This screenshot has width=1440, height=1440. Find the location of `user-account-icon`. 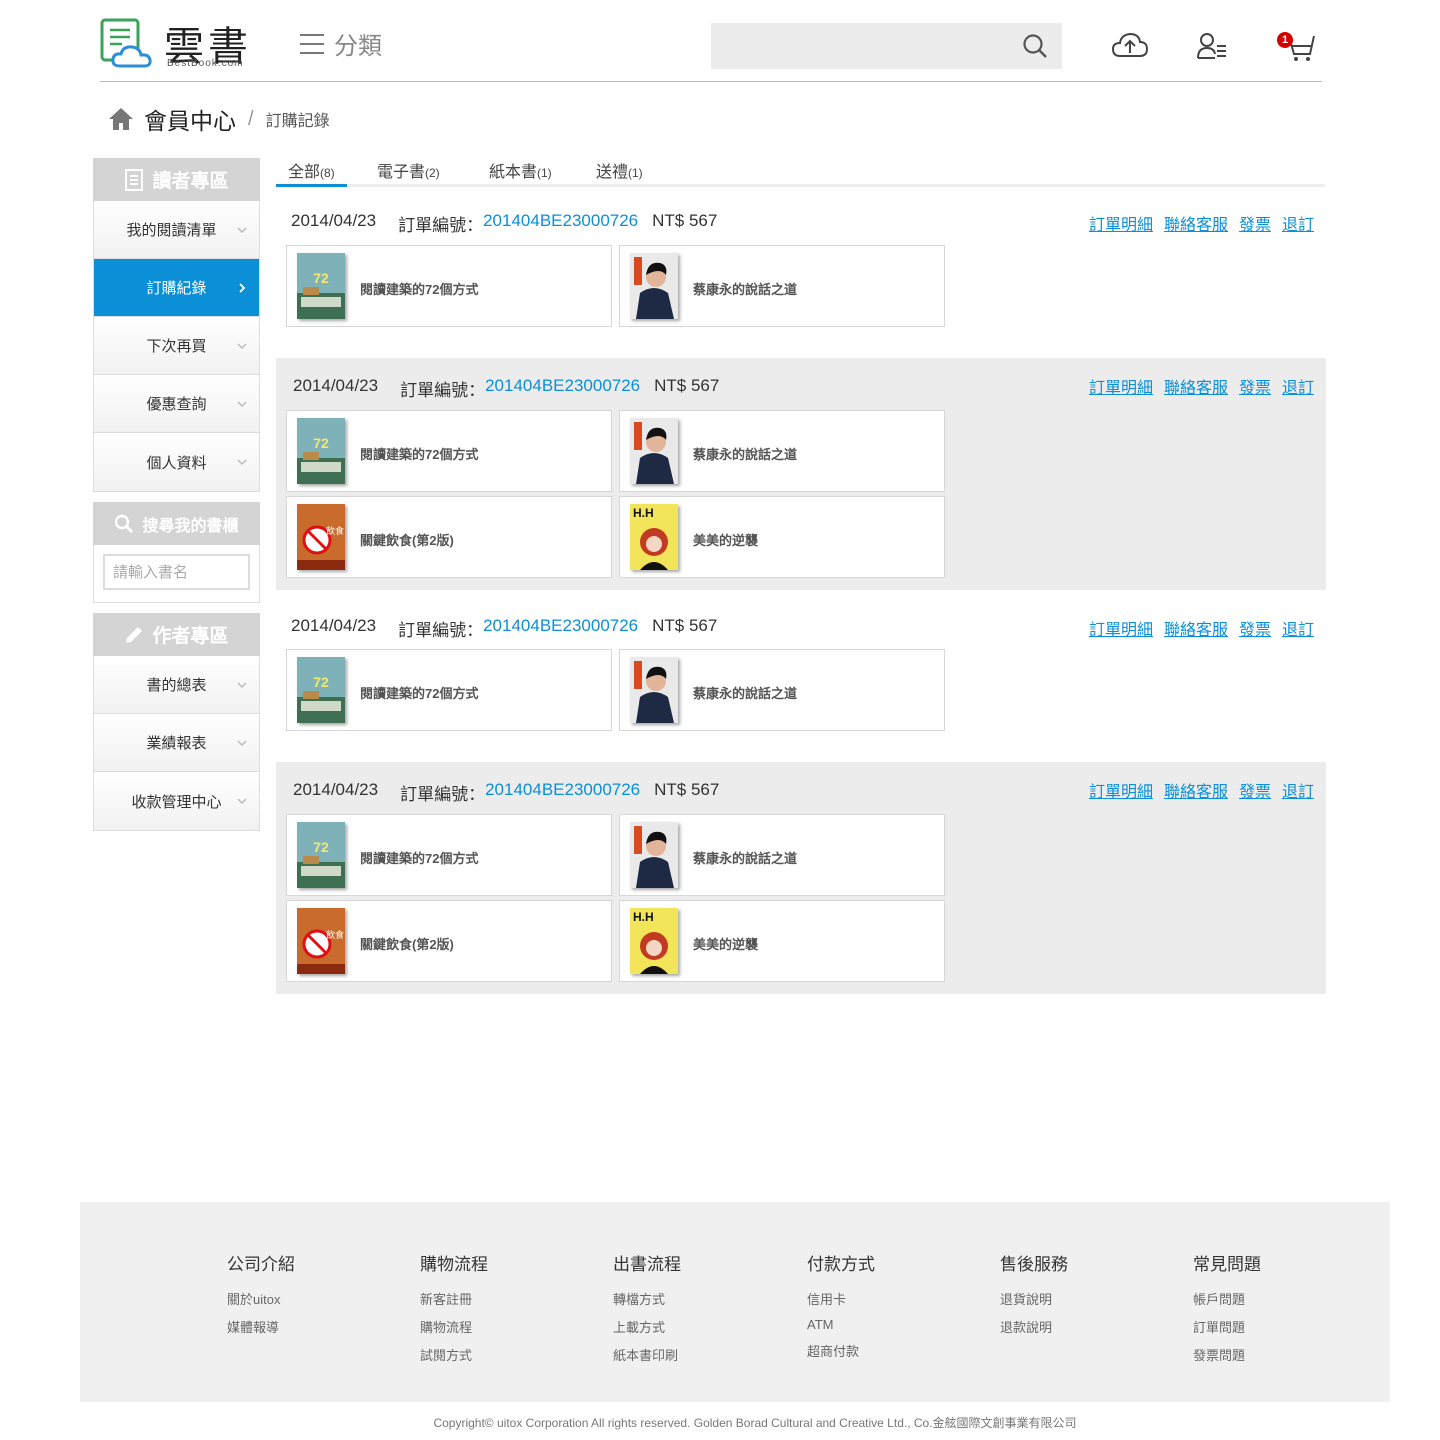

user-account-icon is located at coordinates (1212, 46).